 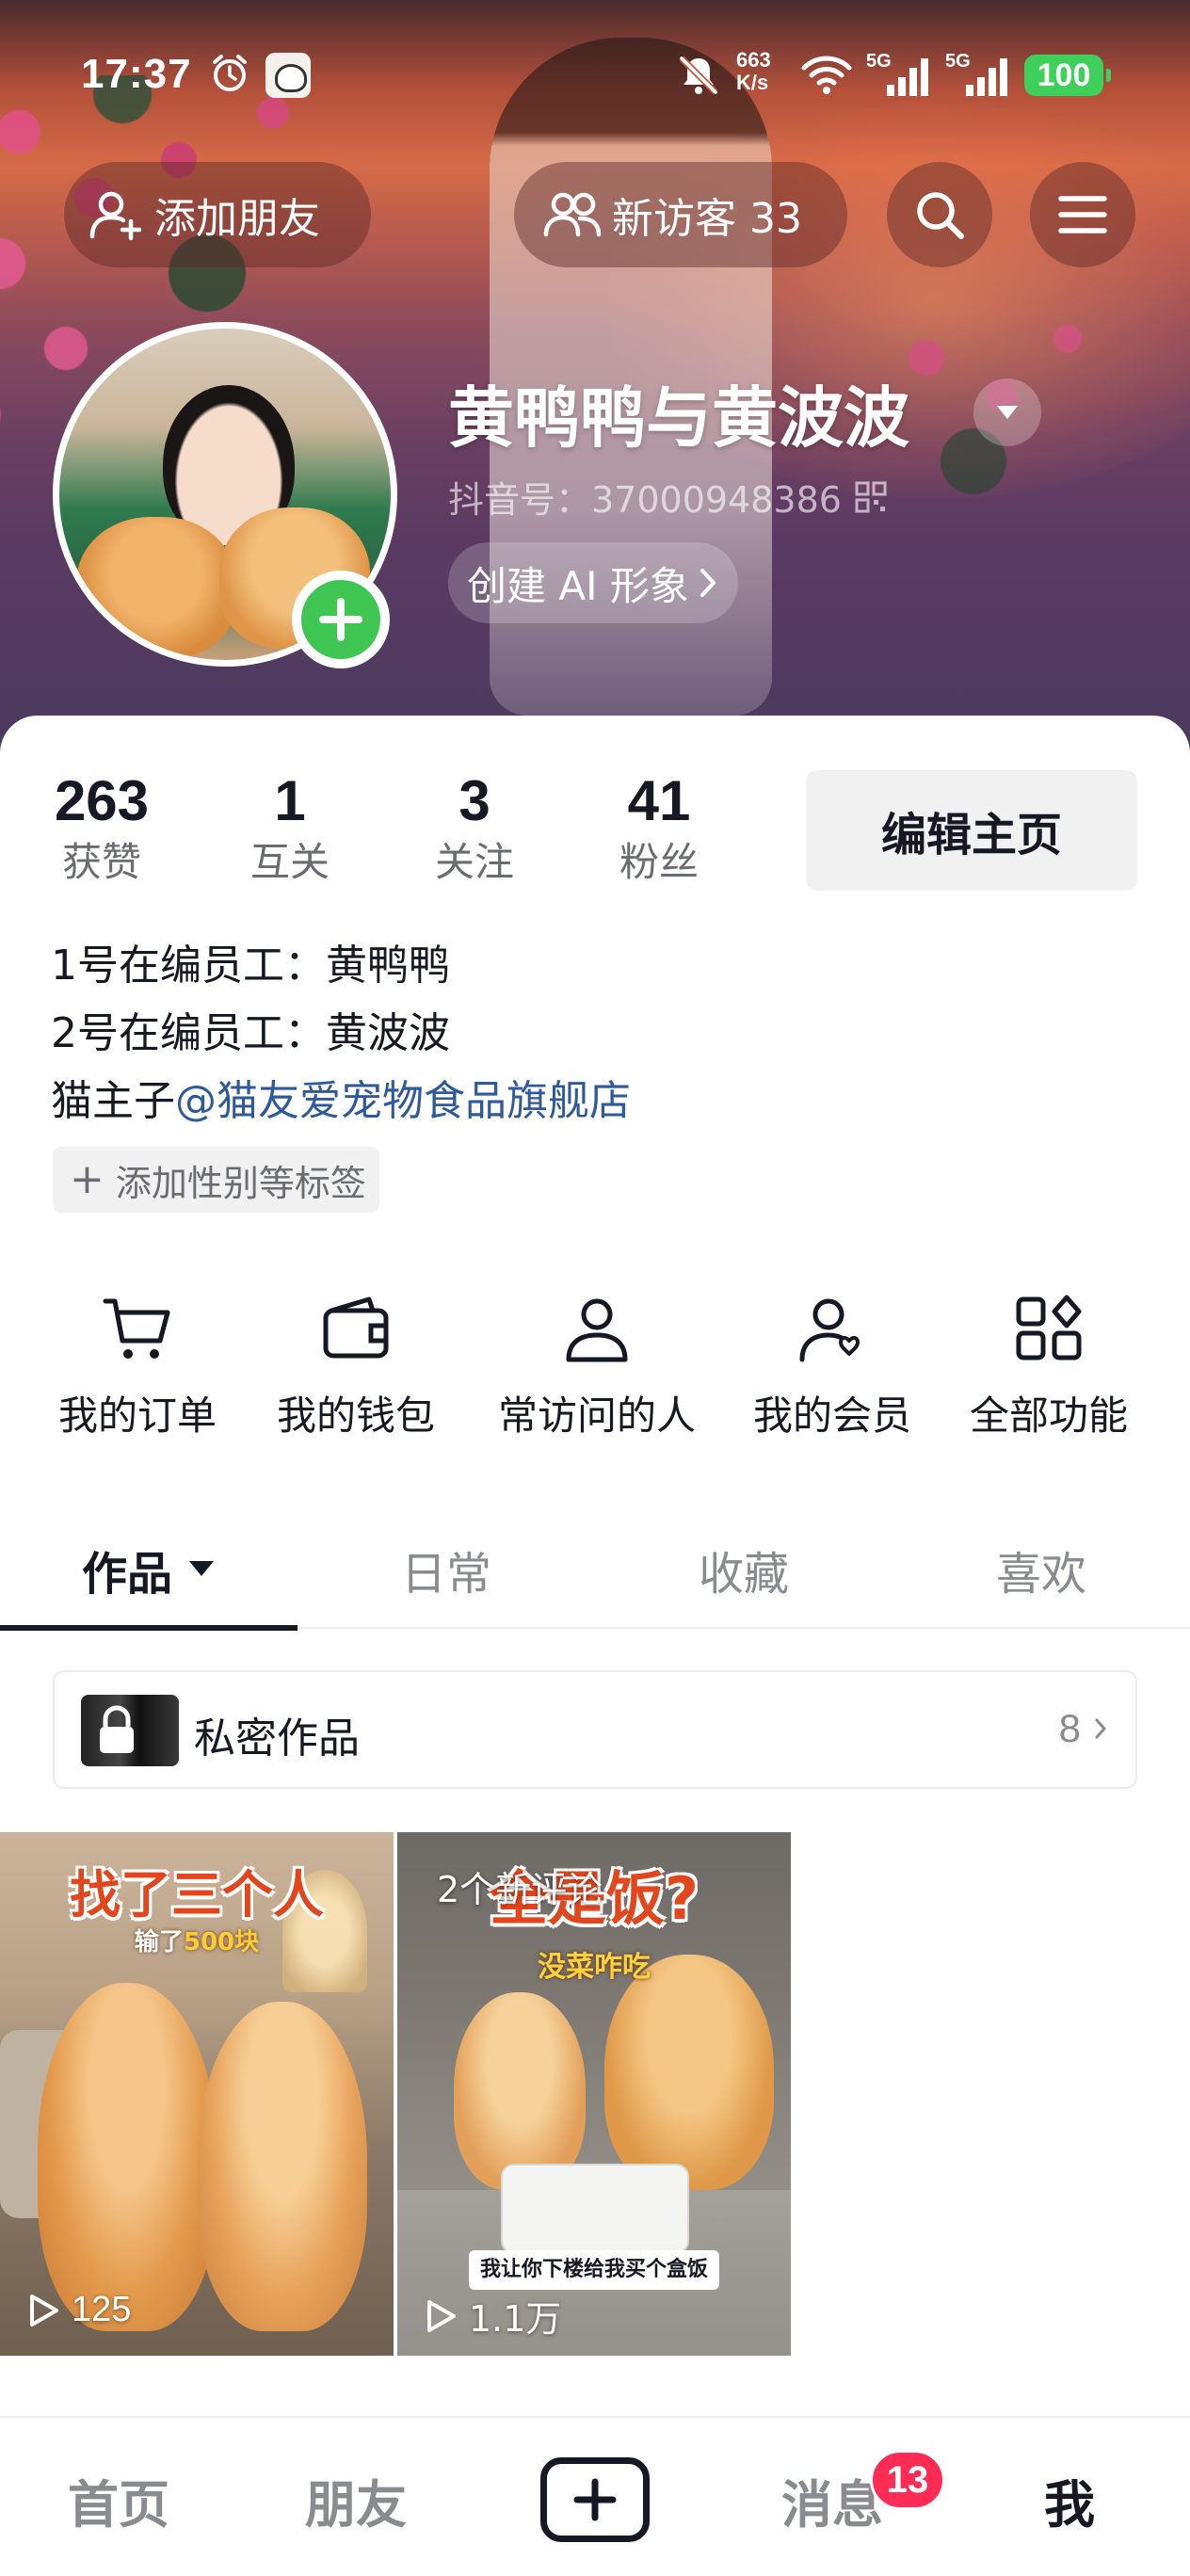 I want to click on tab-daily: 日常, so click(x=446, y=1576).